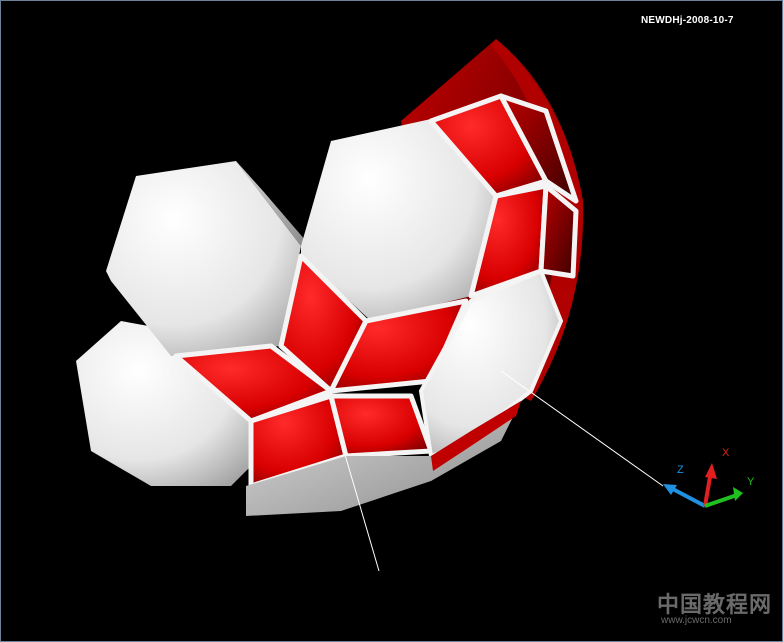 The width and height of the screenshot is (783, 642). Describe the element at coordinates (709, 477) in the screenshot. I see `ucs-icon: Z X Y` at that location.